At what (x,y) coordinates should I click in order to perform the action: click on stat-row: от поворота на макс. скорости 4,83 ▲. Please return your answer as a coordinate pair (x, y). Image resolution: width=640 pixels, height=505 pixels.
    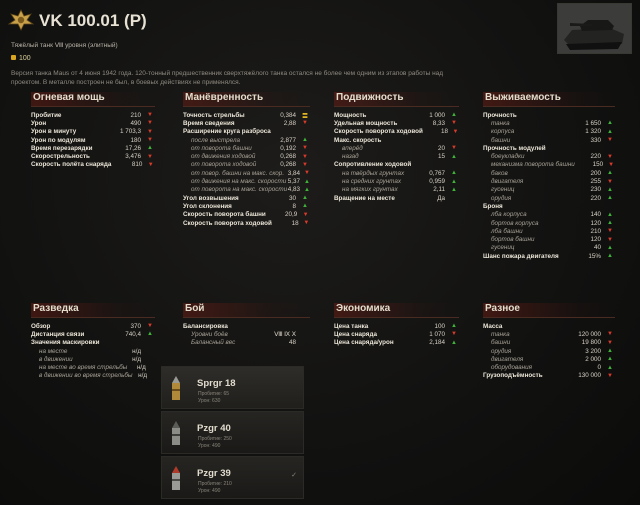
    Looking at the image, I should click on (246, 190).